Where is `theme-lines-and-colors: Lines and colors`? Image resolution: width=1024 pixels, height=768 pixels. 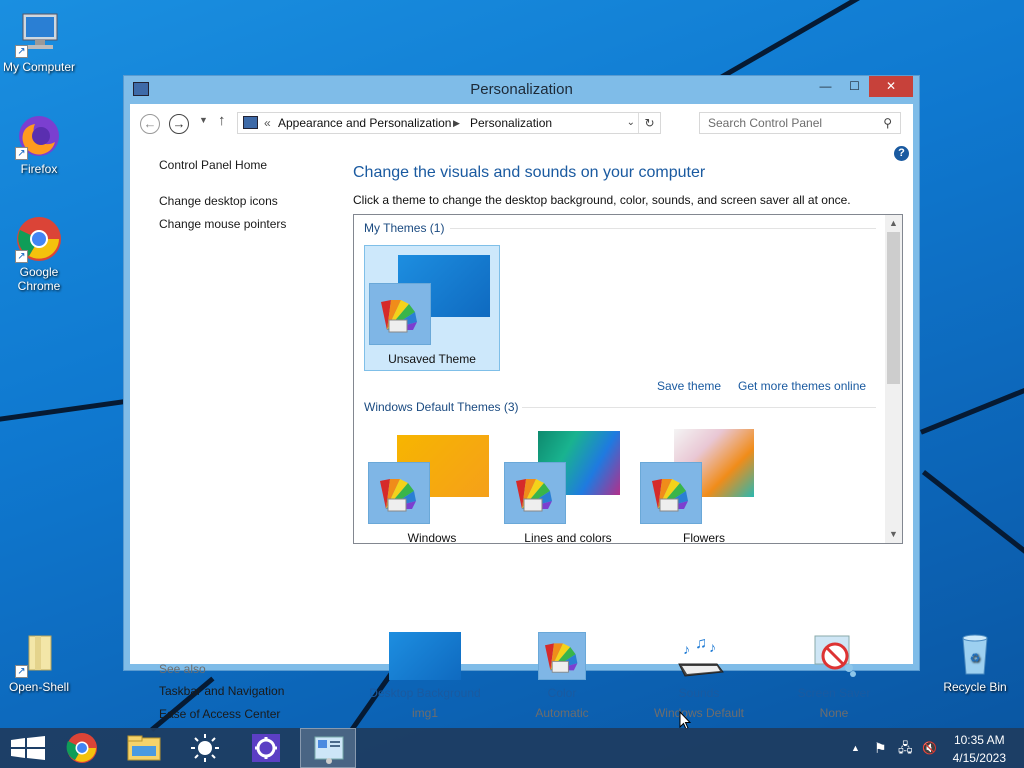
theme-lines-and-colors: Lines and colors is located at coordinates (568, 483).